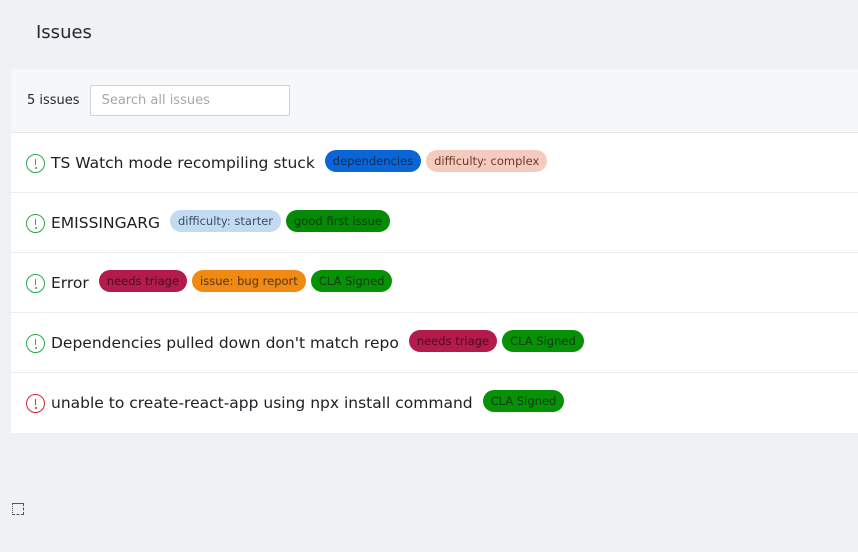 The image size is (858, 552). I want to click on issue-label: dependencies, so click(373, 161).